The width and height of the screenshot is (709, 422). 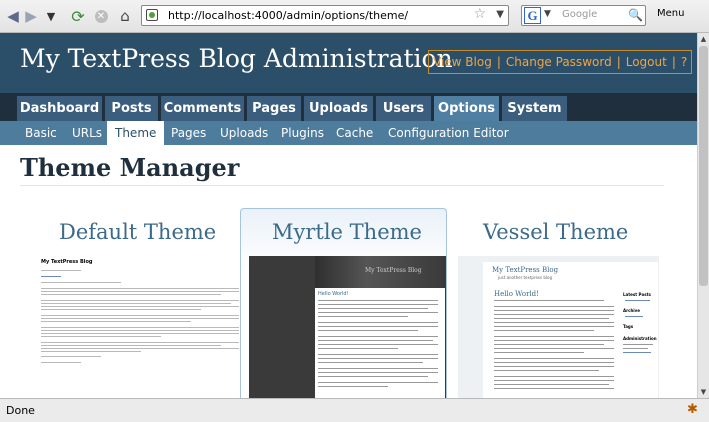 What do you see at coordinates (684, 62) in the screenshot?
I see `help-link: ?` at bounding box center [684, 62].